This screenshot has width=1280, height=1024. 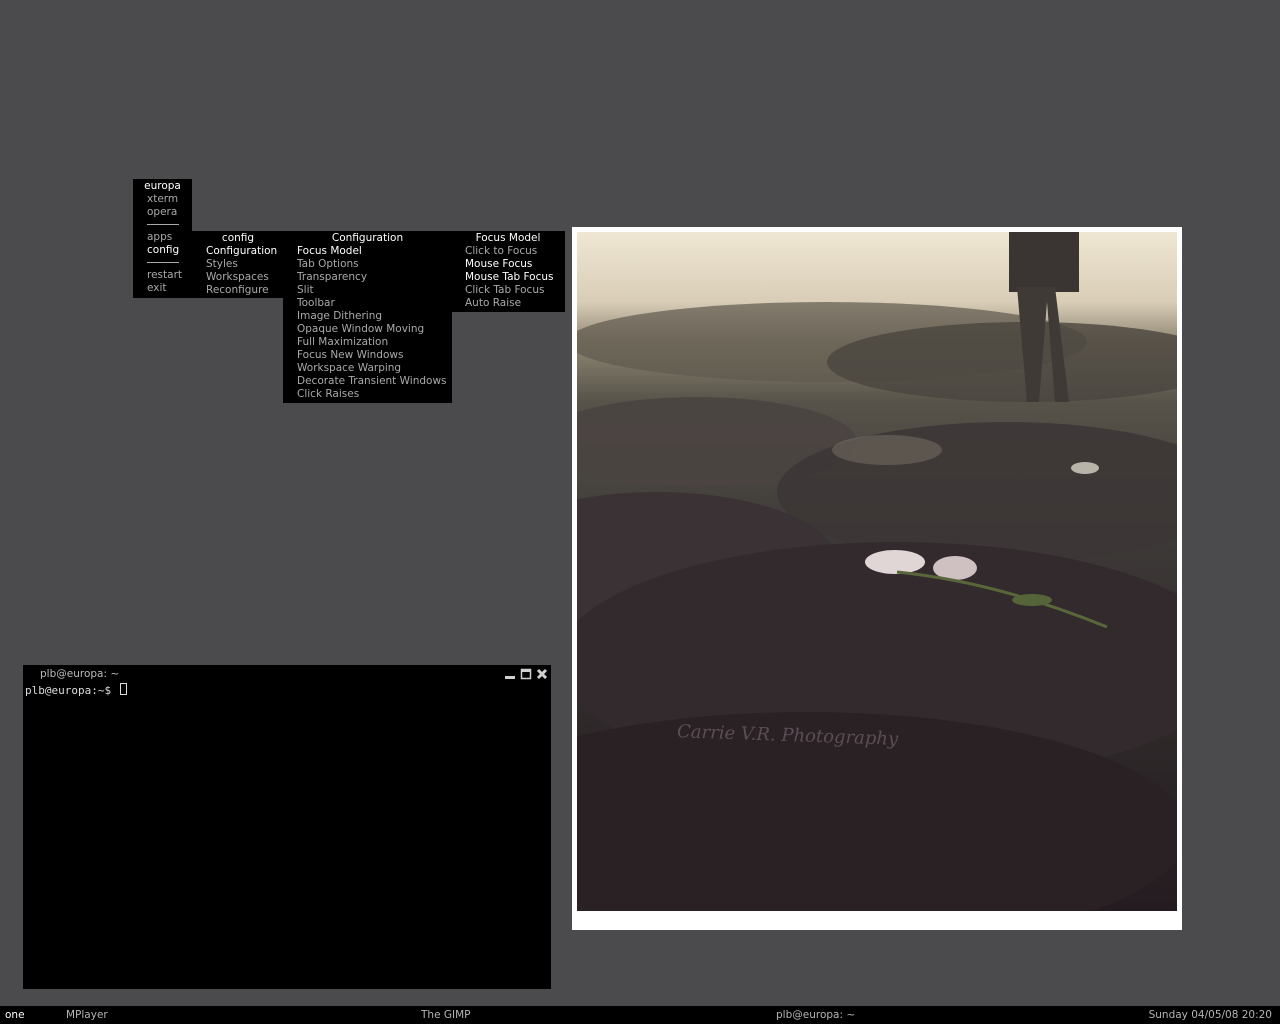 What do you see at coordinates (162, 212) in the screenshot?
I see `menu-item-opera: opera` at bounding box center [162, 212].